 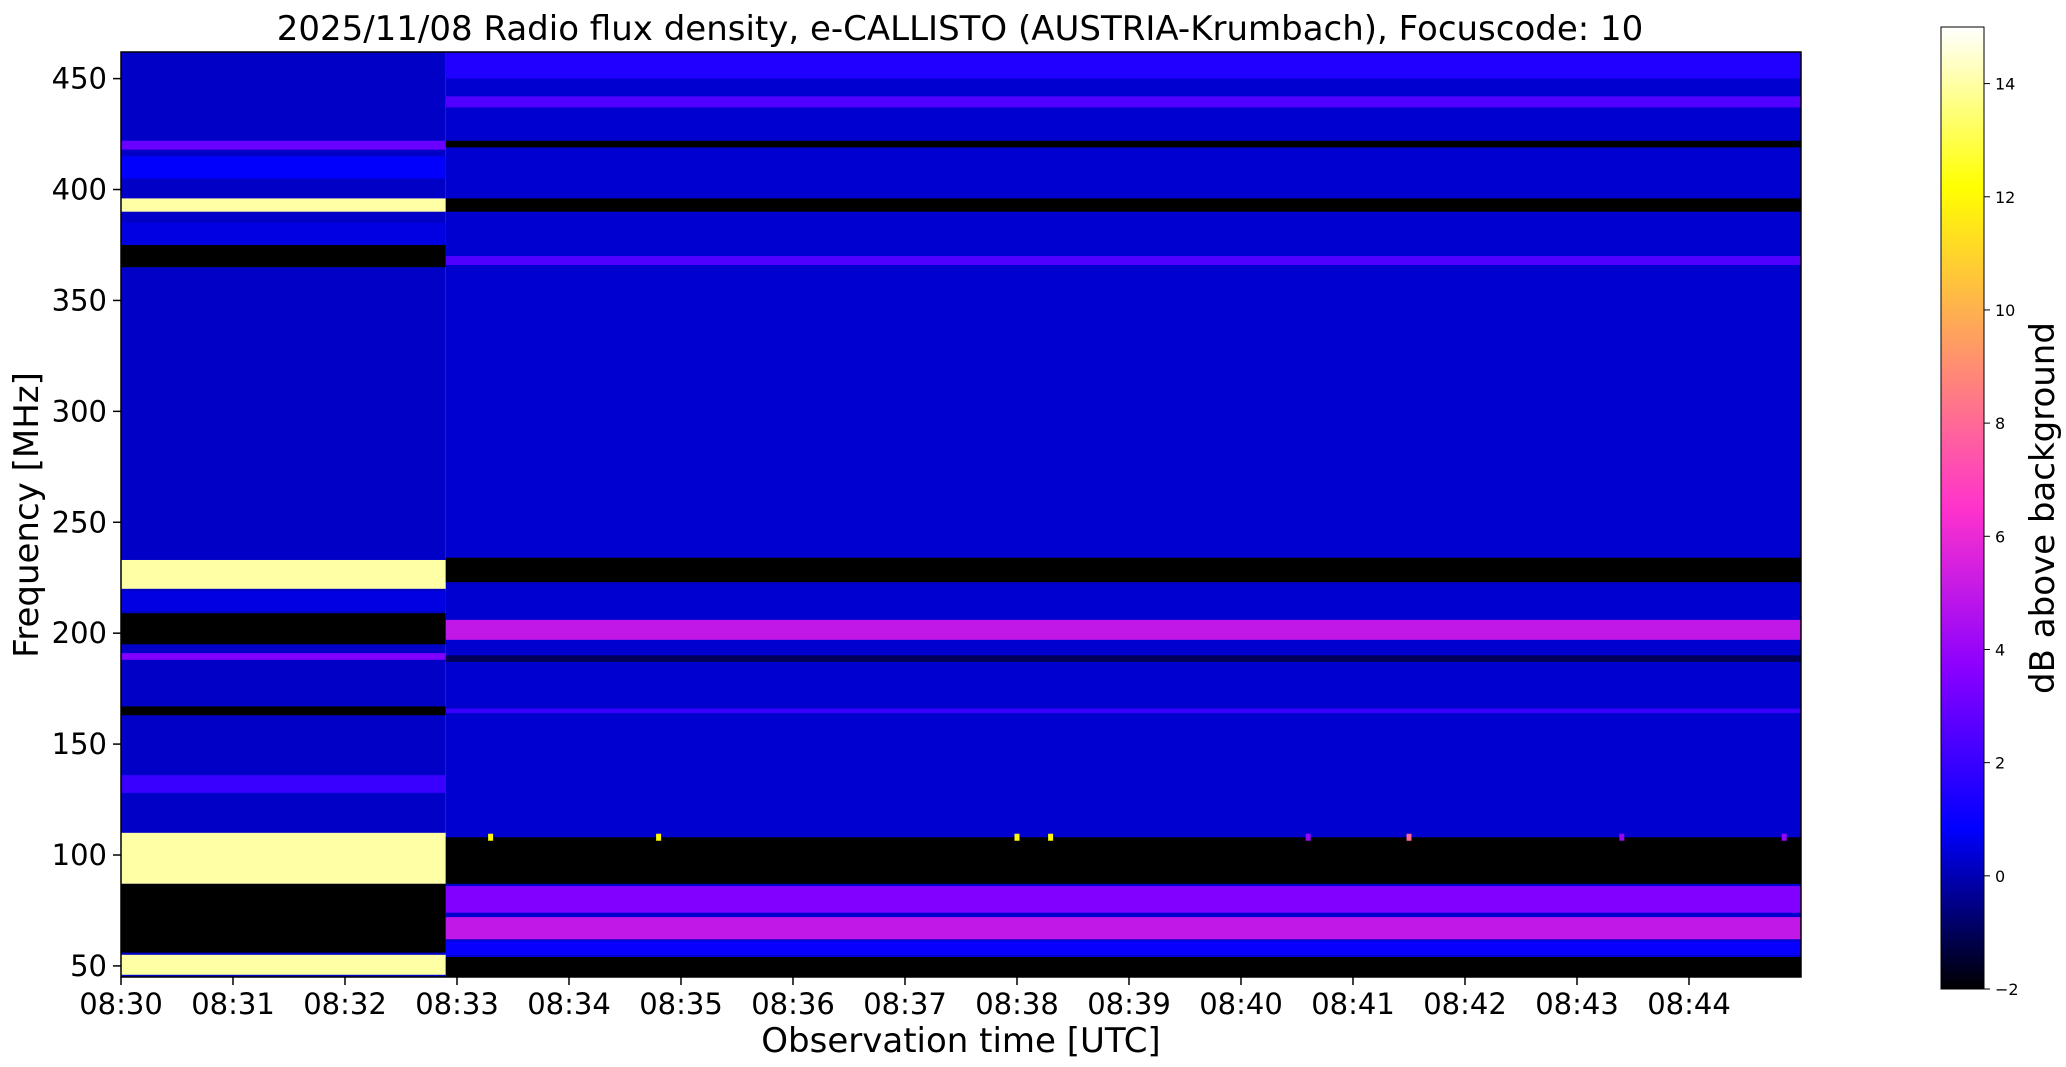 I want to click on colorbar-label: dB above background, so click(x=2043, y=508).